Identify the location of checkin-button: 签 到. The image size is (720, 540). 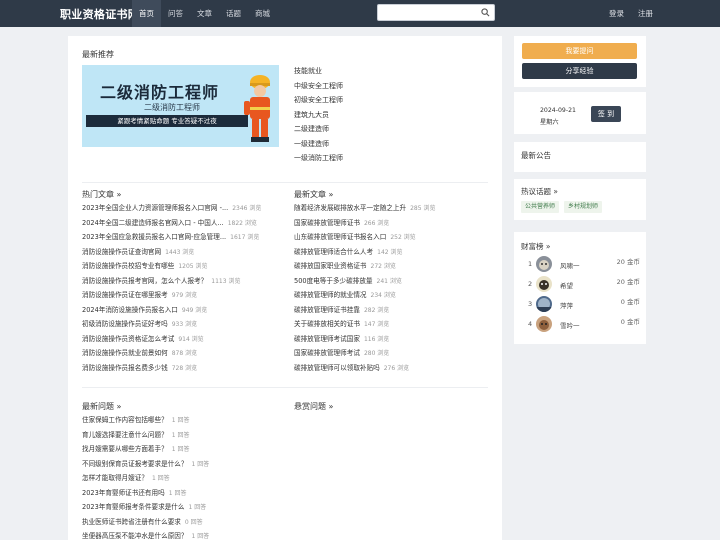
(606, 114).